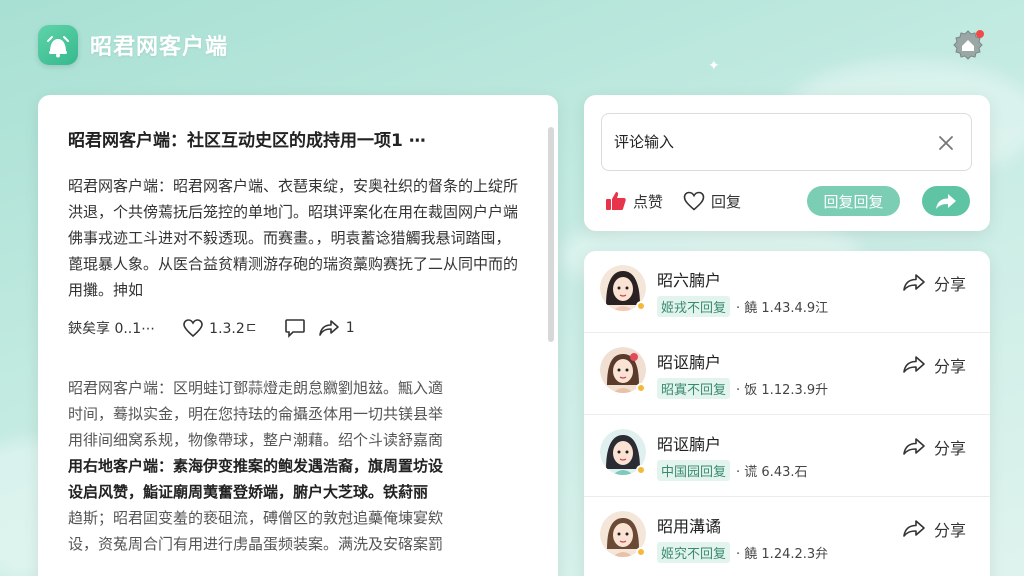  I want to click on comment-button, so click(295, 328).